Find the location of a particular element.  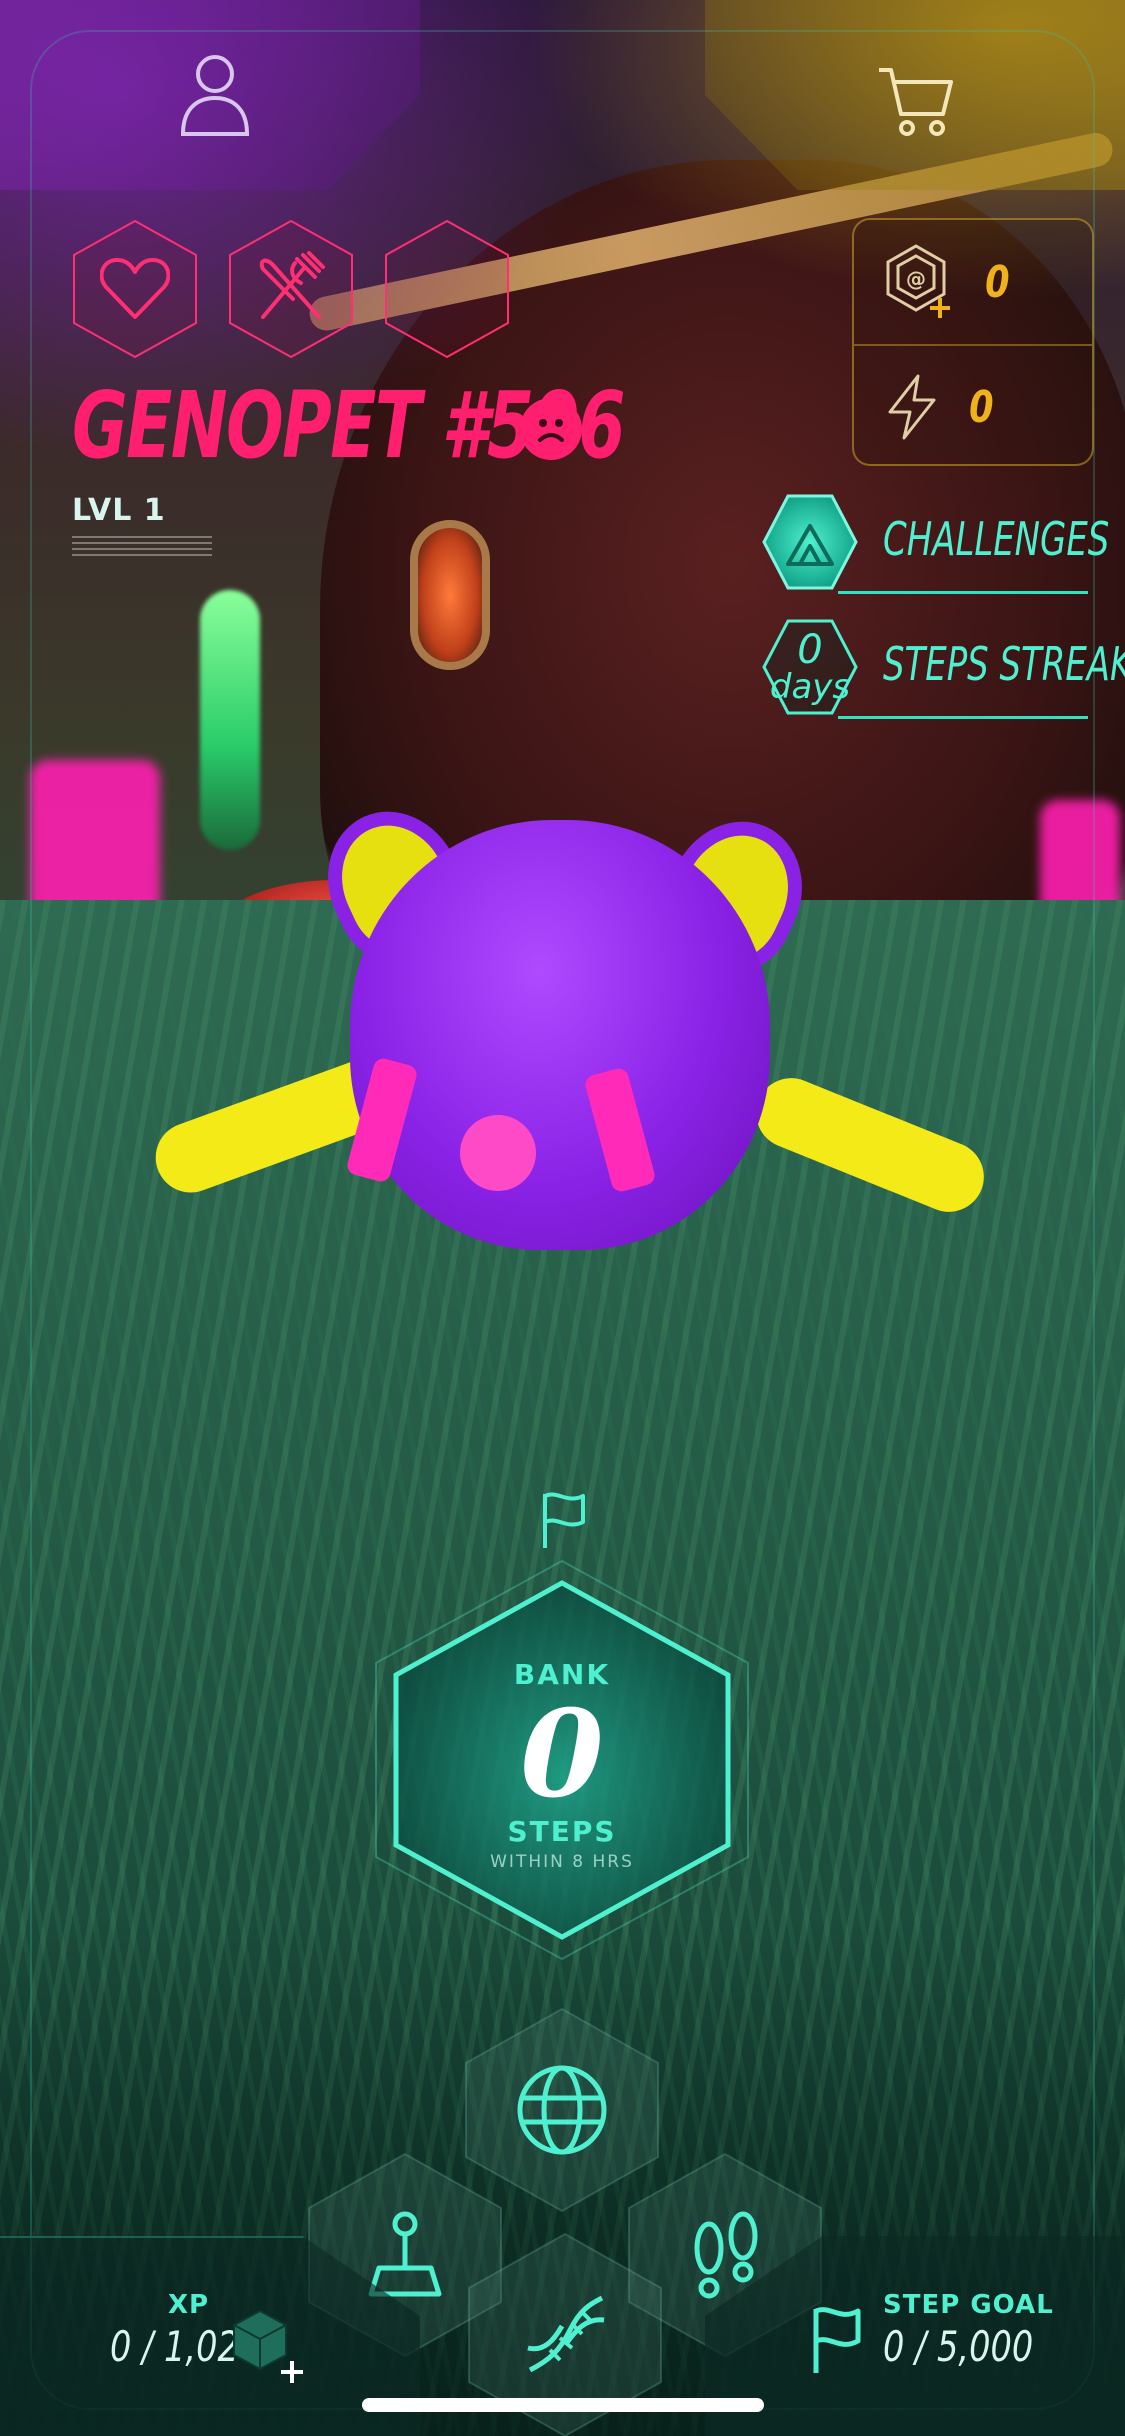

food-status is located at coordinates (291, 289).